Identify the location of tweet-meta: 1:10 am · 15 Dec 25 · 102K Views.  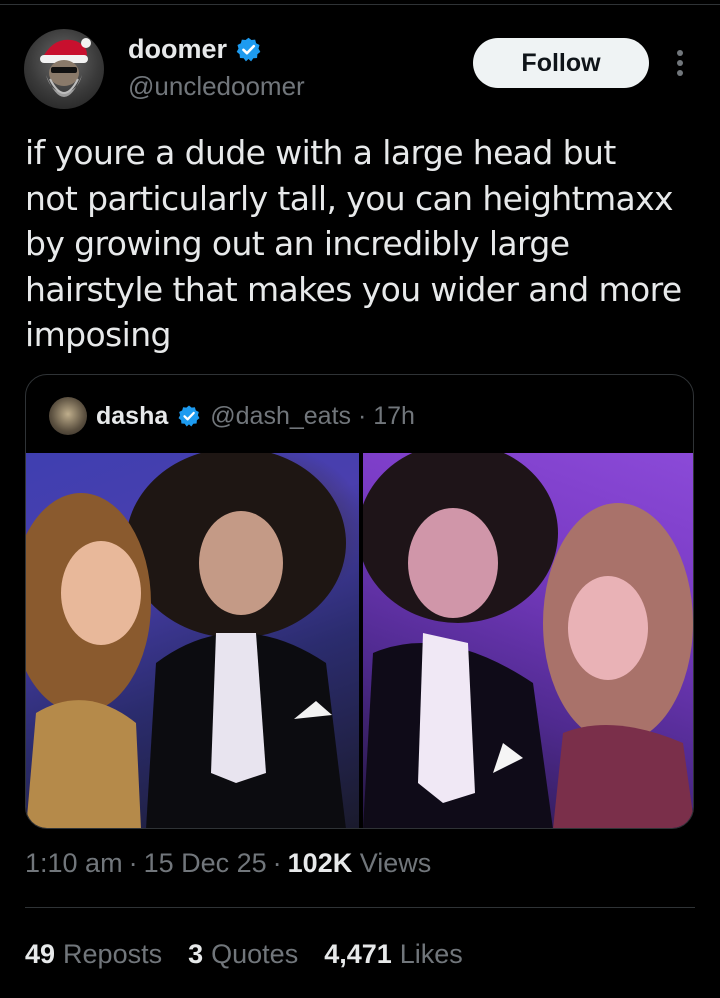
(228, 863).